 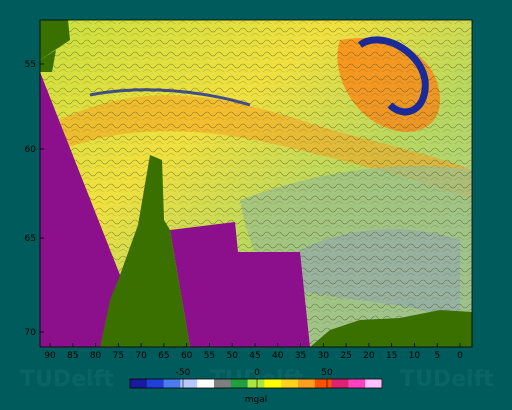 What do you see at coordinates (50, 356) in the screenshot?
I see `x-tick-label: 90` at bounding box center [50, 356].